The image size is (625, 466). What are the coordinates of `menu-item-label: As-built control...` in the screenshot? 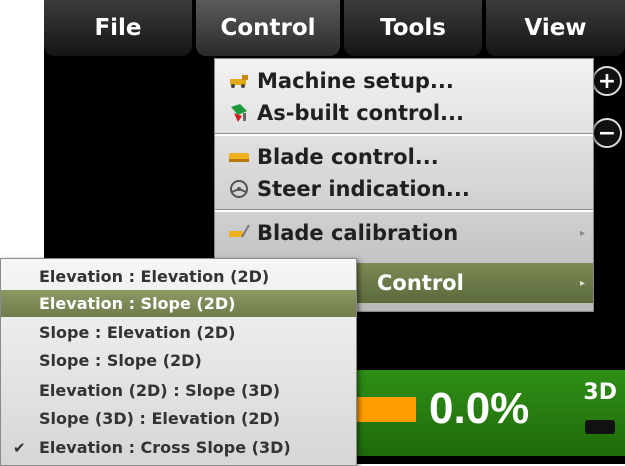 It's located at (360, 113).